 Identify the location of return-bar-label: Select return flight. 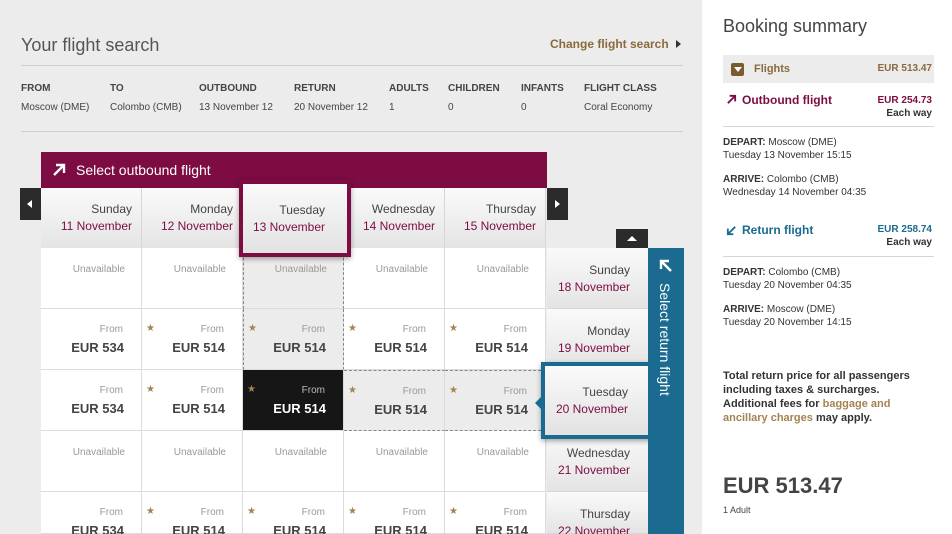
(665, 339).